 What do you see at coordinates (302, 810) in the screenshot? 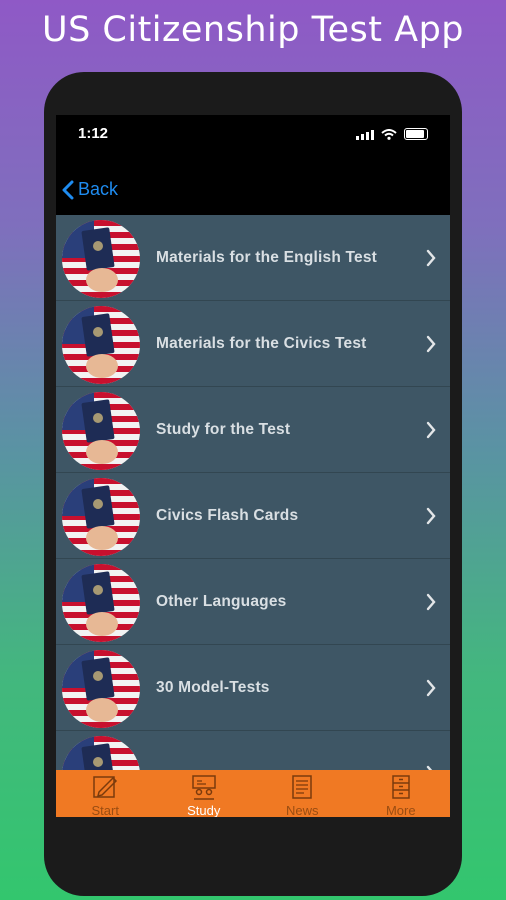
I see `tab-label: News` at bounding box center [302, 810].